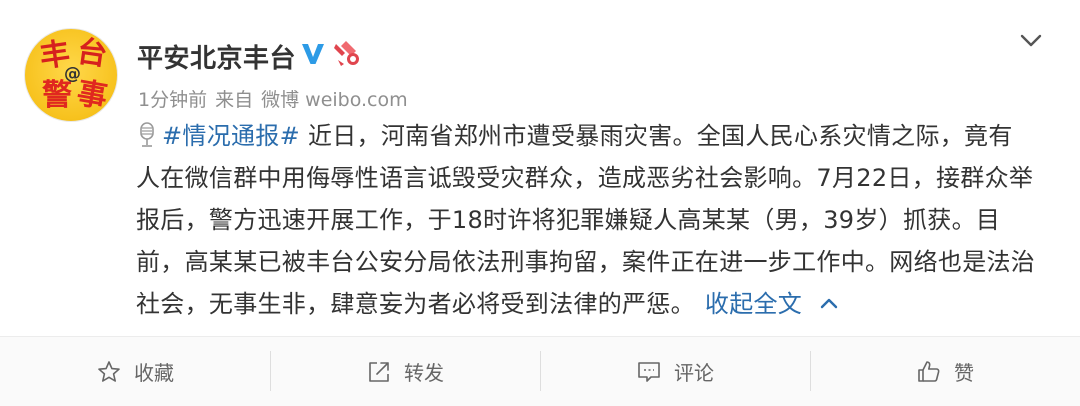  Describe the element at coordinates (231, 136) in the screenshot. I see `topic-link: #情况通报#` at that location.